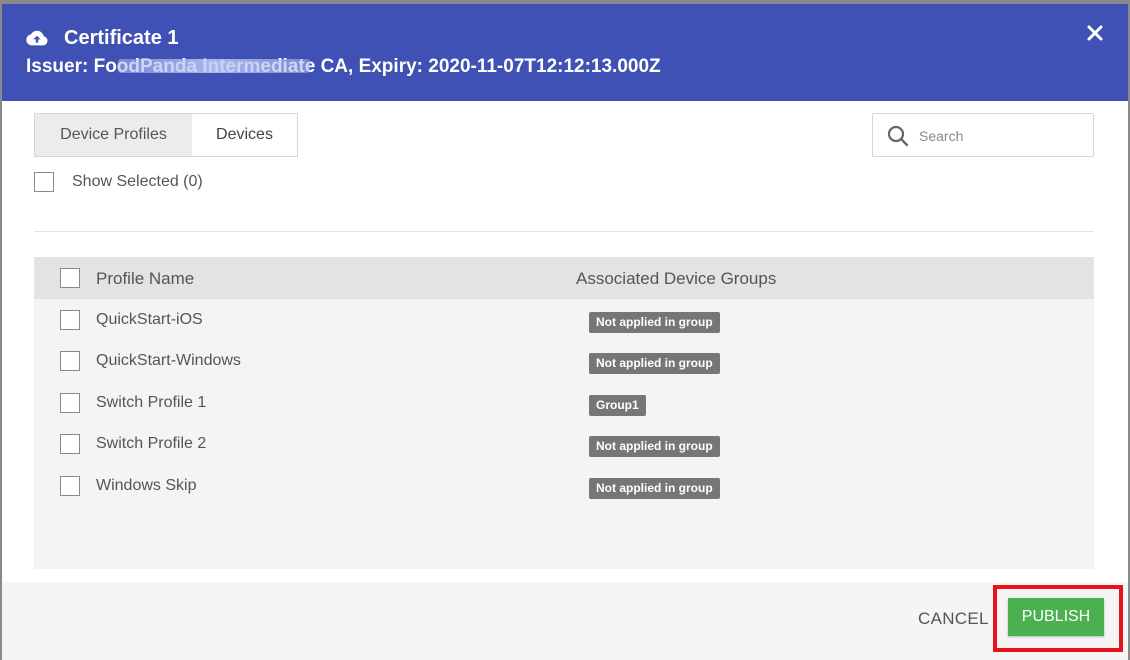 This screenshot has height=660, width=1130. What do you see at coordinates (564, 487) in the screenshot?
I see `table-row: Windows Skip Not applied in group` at bounding box center [564, 487].